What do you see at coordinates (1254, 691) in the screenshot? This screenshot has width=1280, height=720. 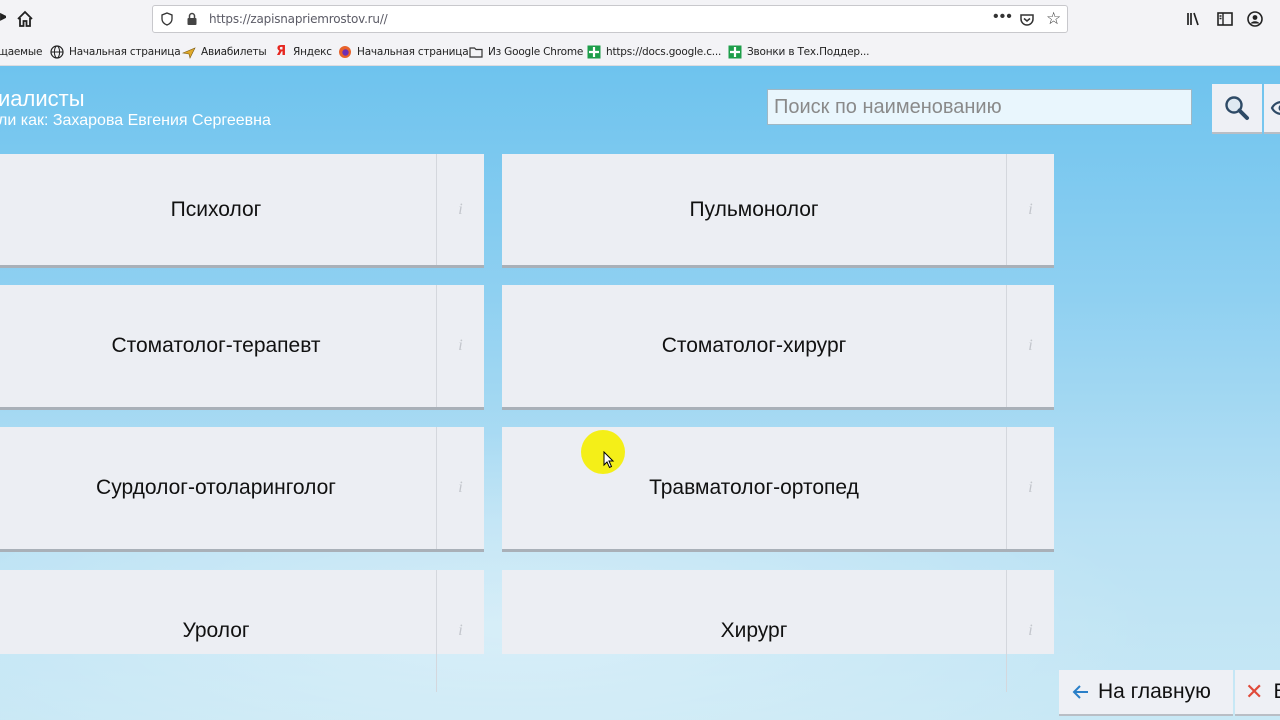 I see `close-icon: ✕` at bounding box center [1254, 691].